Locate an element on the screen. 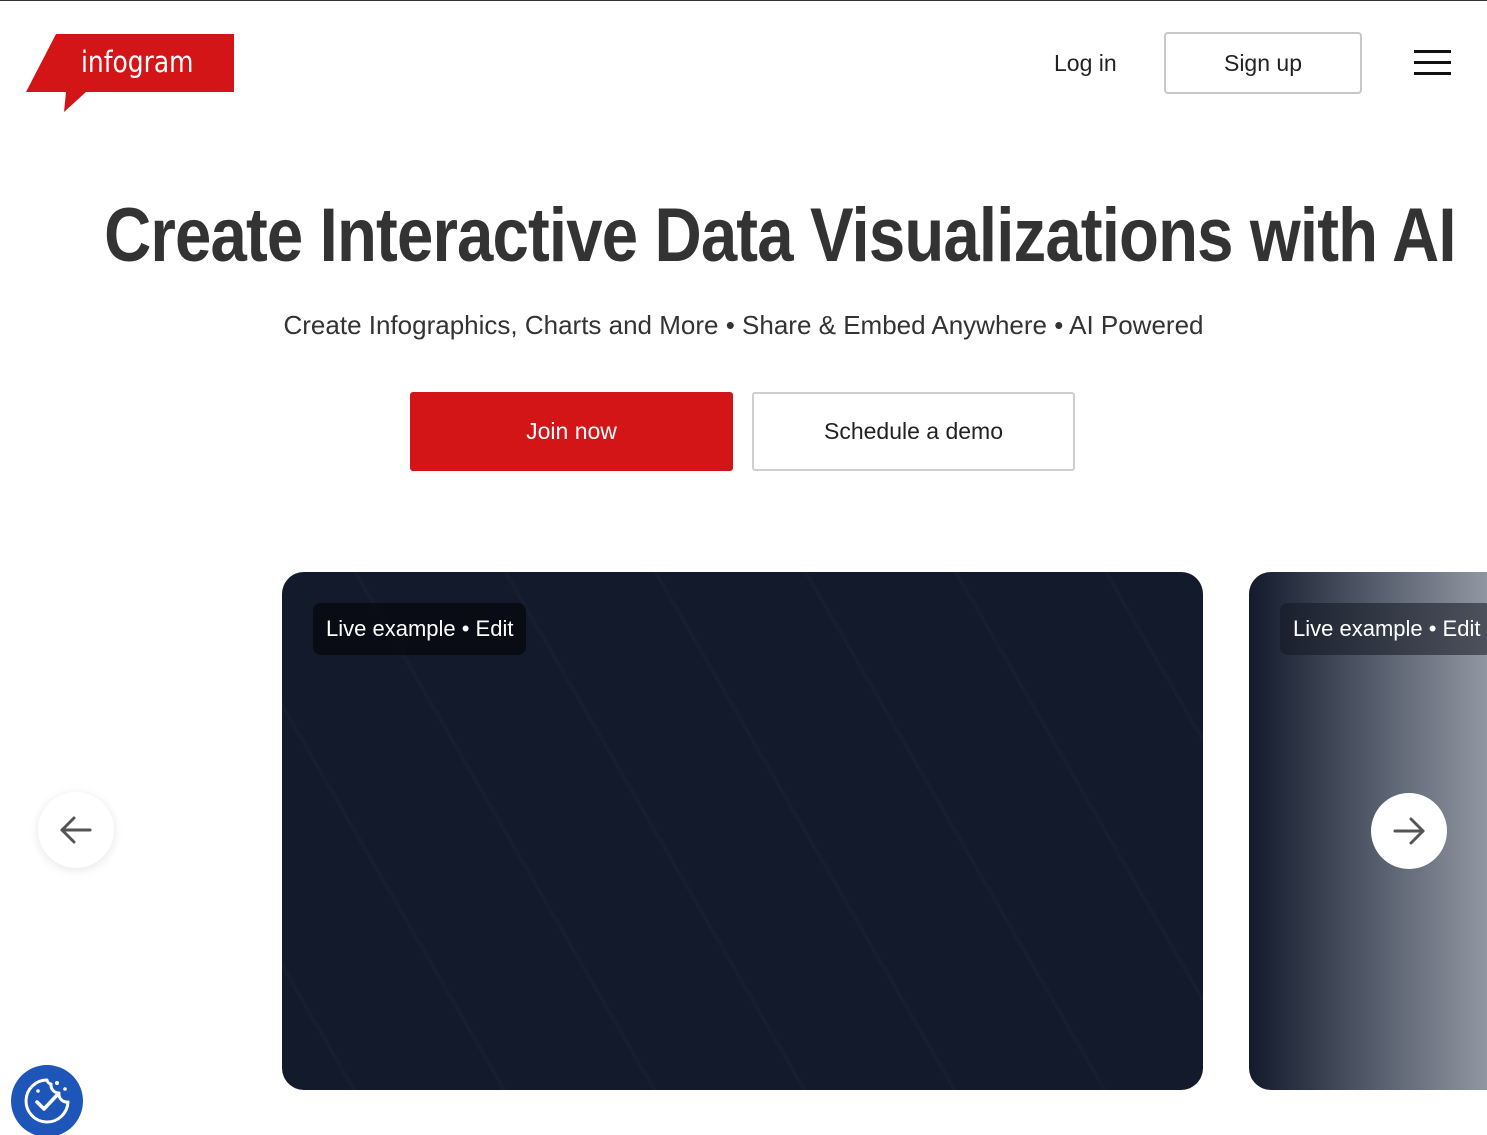 This screenshot has width=1487, height=1135. carousel-prev-button is located at coordinates (76, 830).